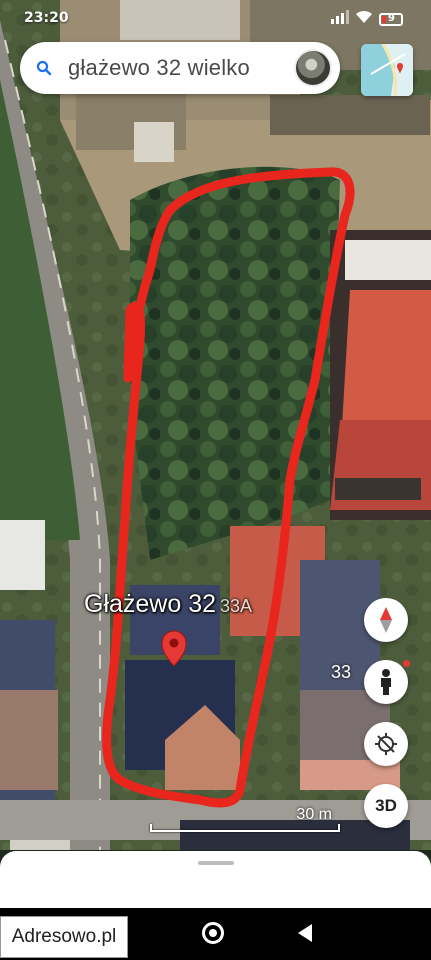  What do you see at coordinates (213, 933) in the screenshot?
I see `home-icon` at bounding box center [213, 933].